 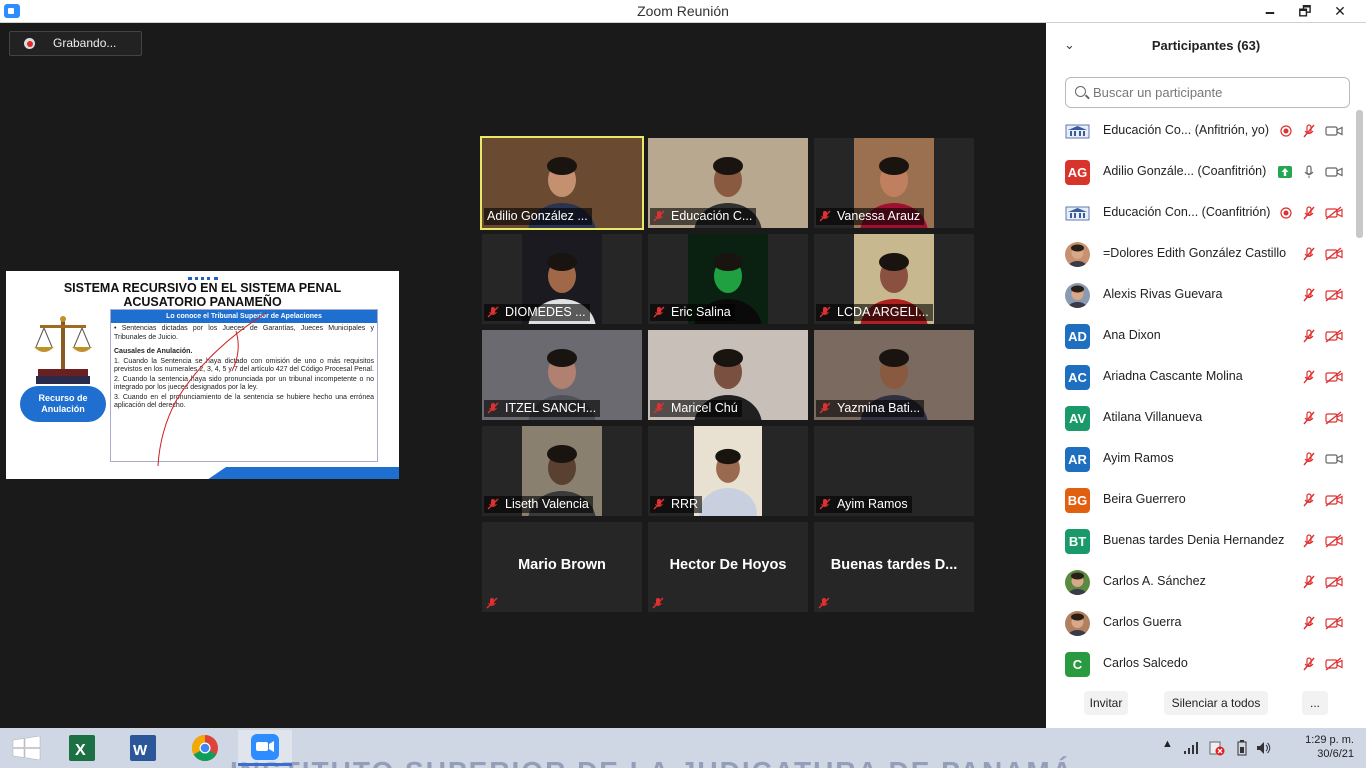 I want to click on participant-name: =Dolores Edith González Castillo, so click(x=1195, y=253).